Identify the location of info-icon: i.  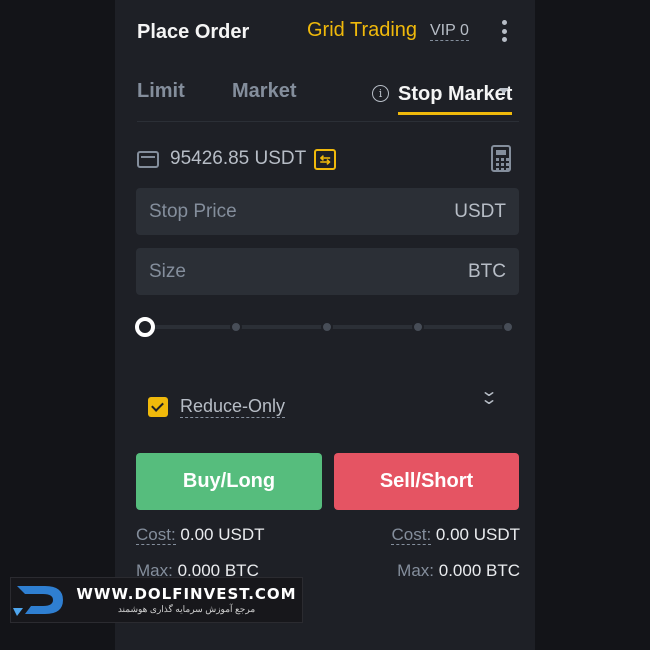
(380, 93).